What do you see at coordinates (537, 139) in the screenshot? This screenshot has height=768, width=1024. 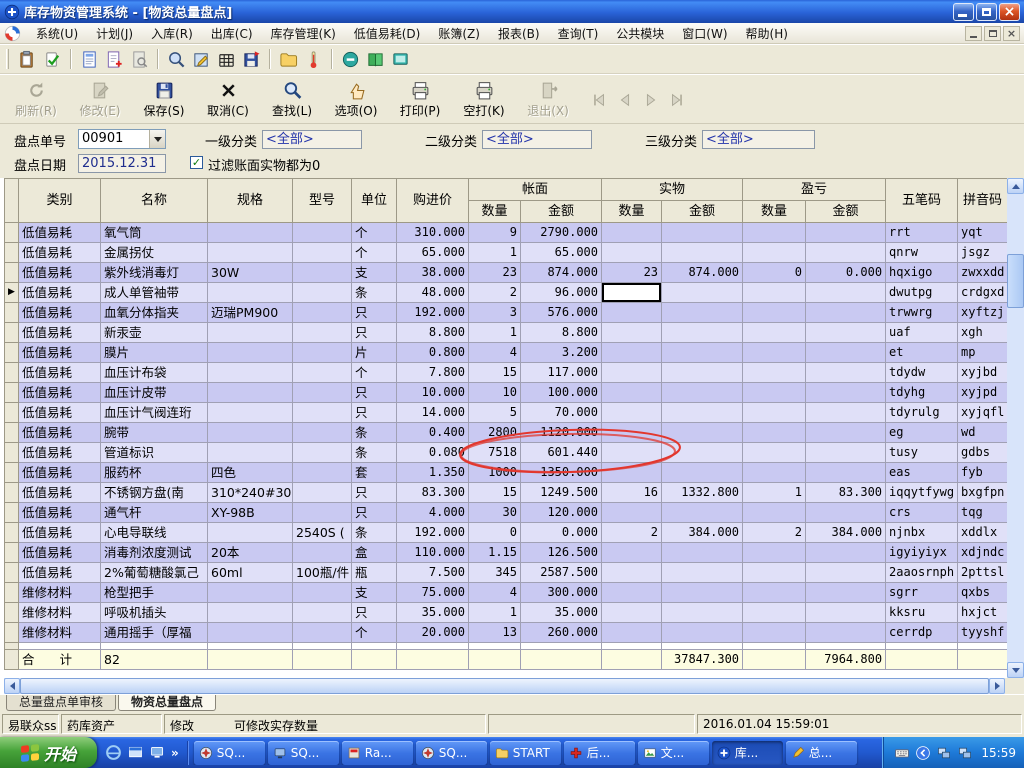 I see `cat2-field: <全部>` at bounding box center [537, 139].